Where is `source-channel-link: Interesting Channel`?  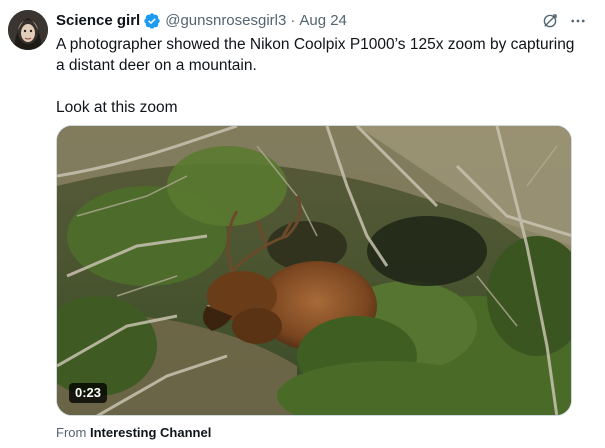
source-channel-link: Interesting Channel is located at coordinates (150, 432).